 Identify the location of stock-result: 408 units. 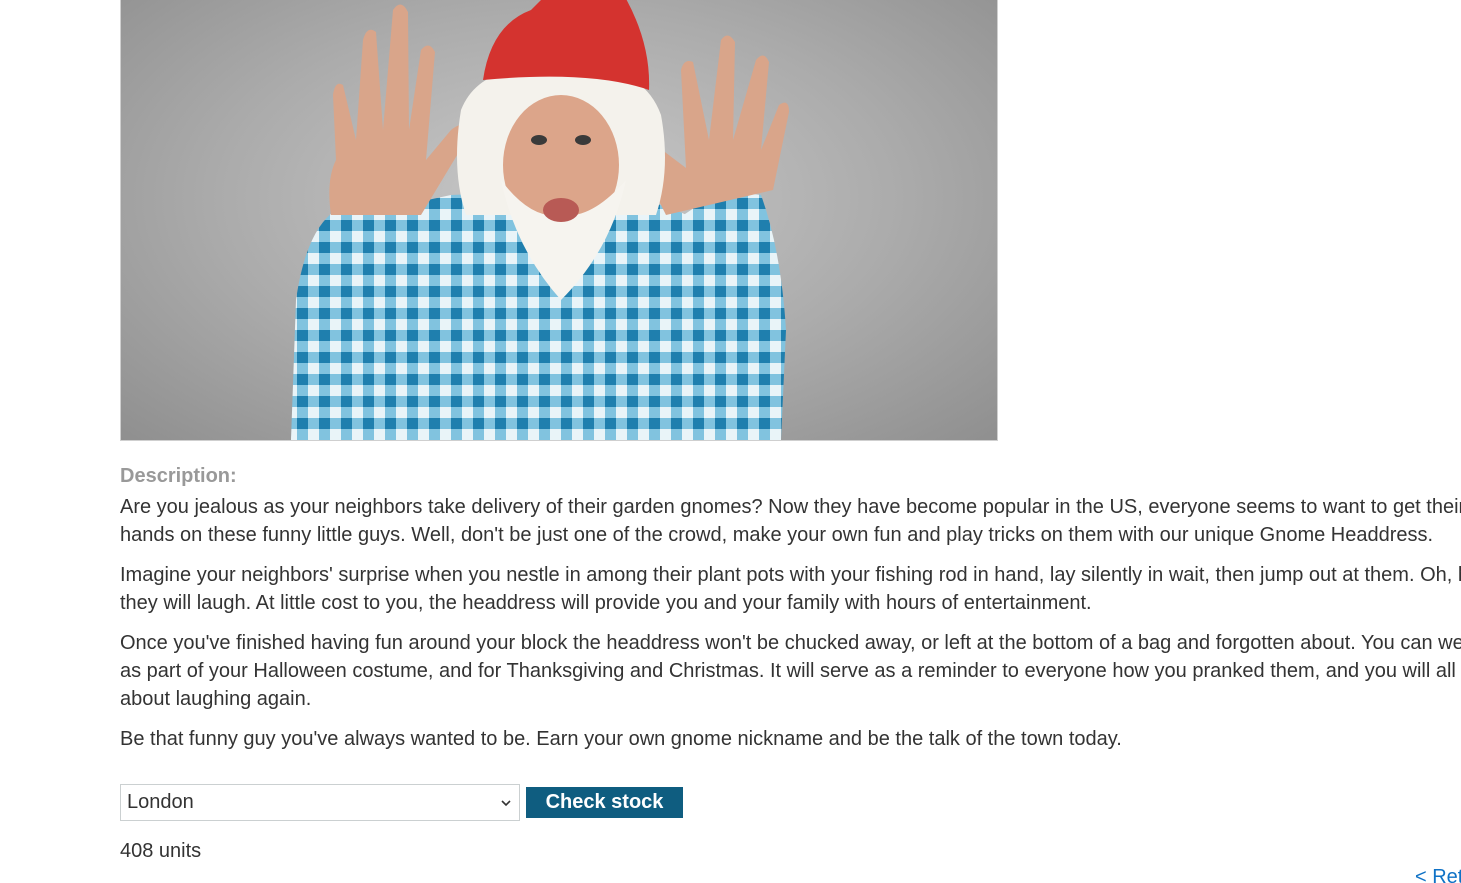
(161, 851).